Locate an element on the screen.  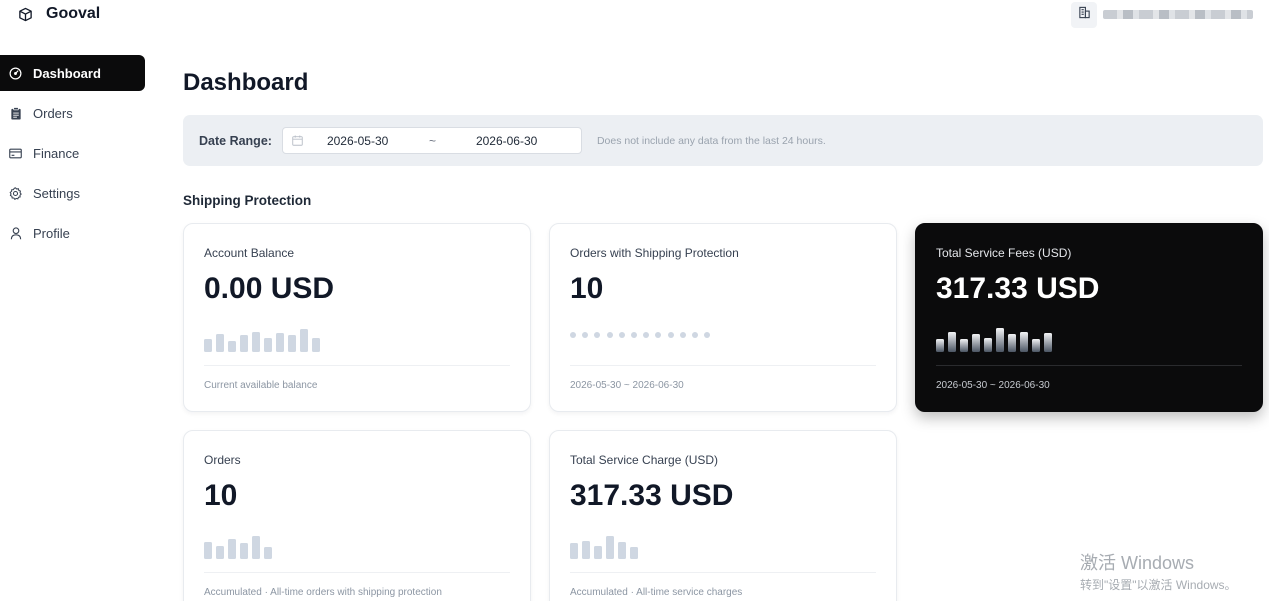
sidebar-item-profile: Profile is located at coordinates (72, 233).